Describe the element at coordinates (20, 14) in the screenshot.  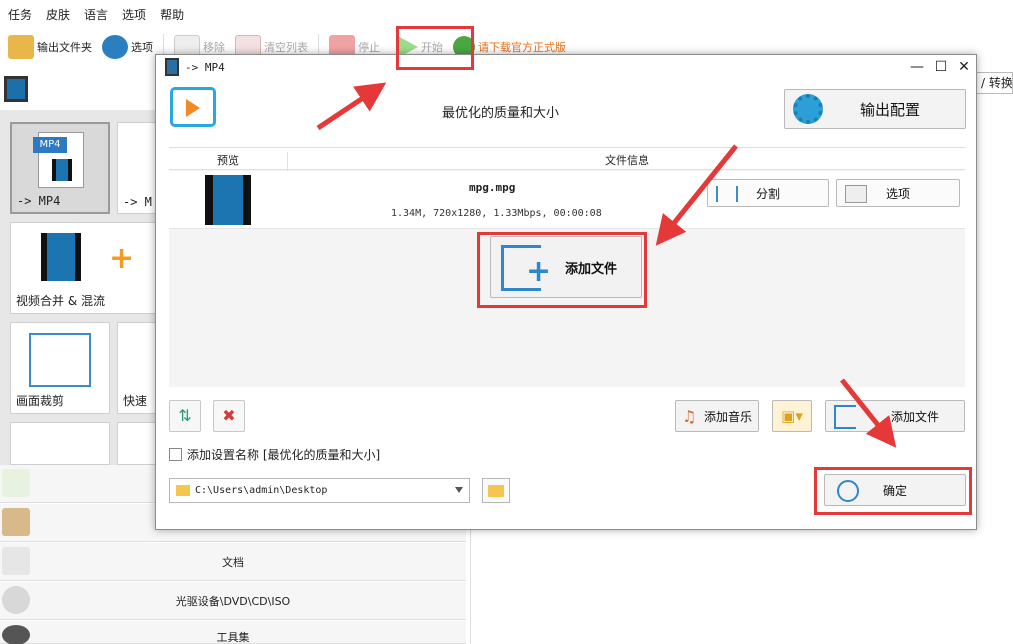
I see `menu-task: 任务` at that location.